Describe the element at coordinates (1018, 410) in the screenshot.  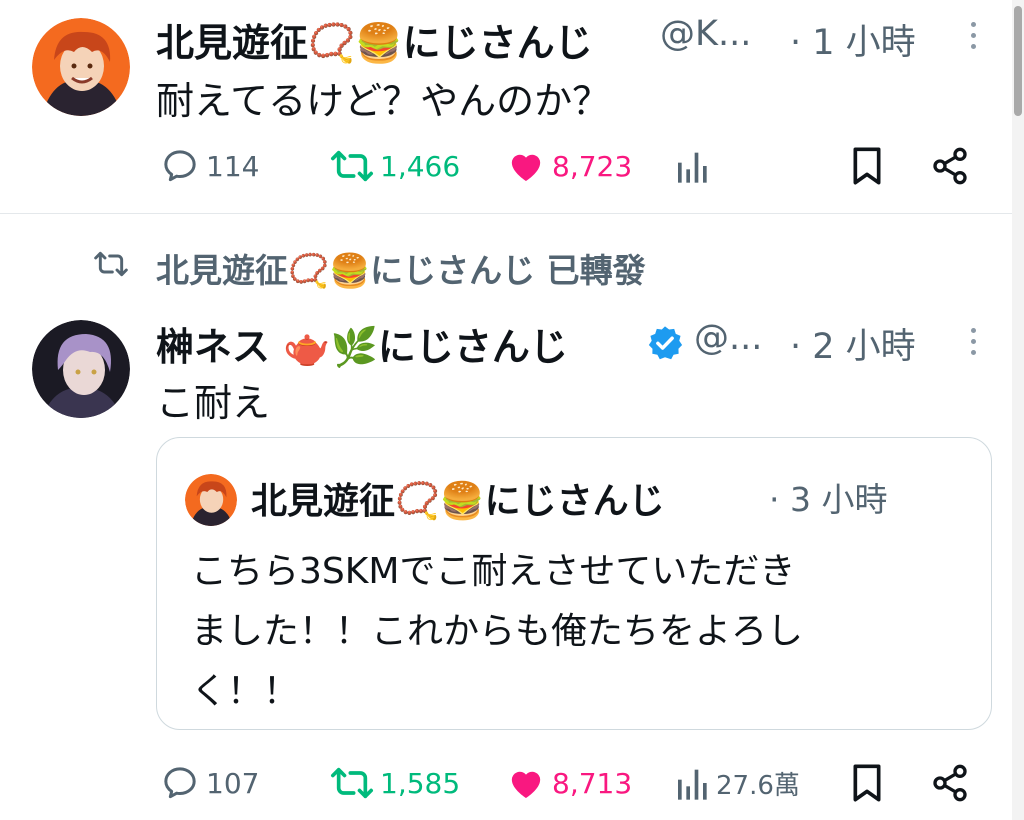
I see `scrollbar` at that location.